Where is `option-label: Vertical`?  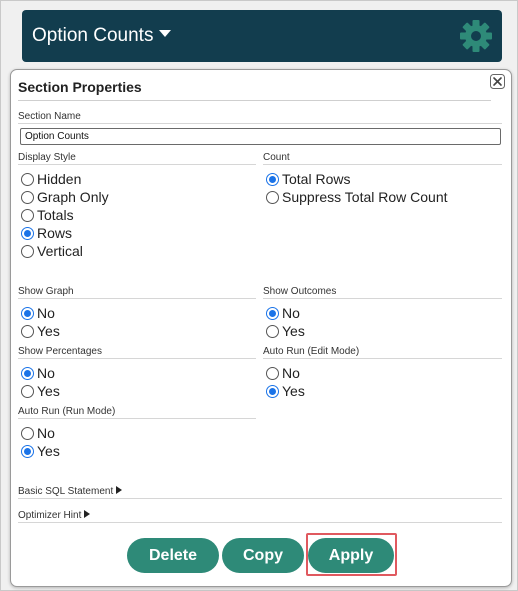 option-label: Vertical is located at coordinates (60, 251).